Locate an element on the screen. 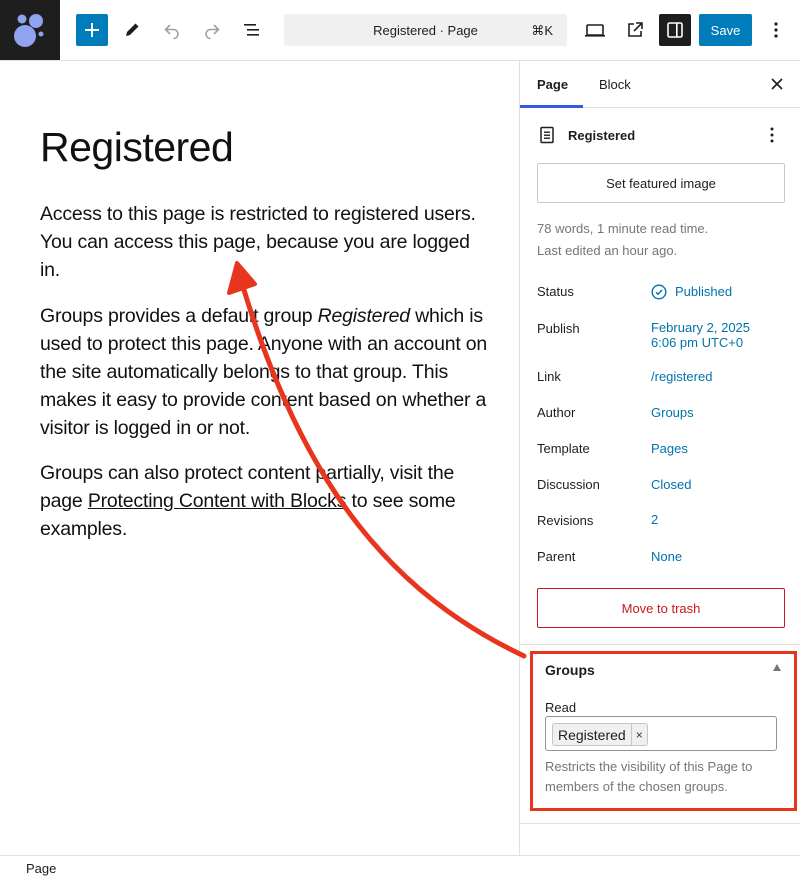 The width and height of the screenshot is (800, 880). author-value: Groups is located at coordinates (672, 412).